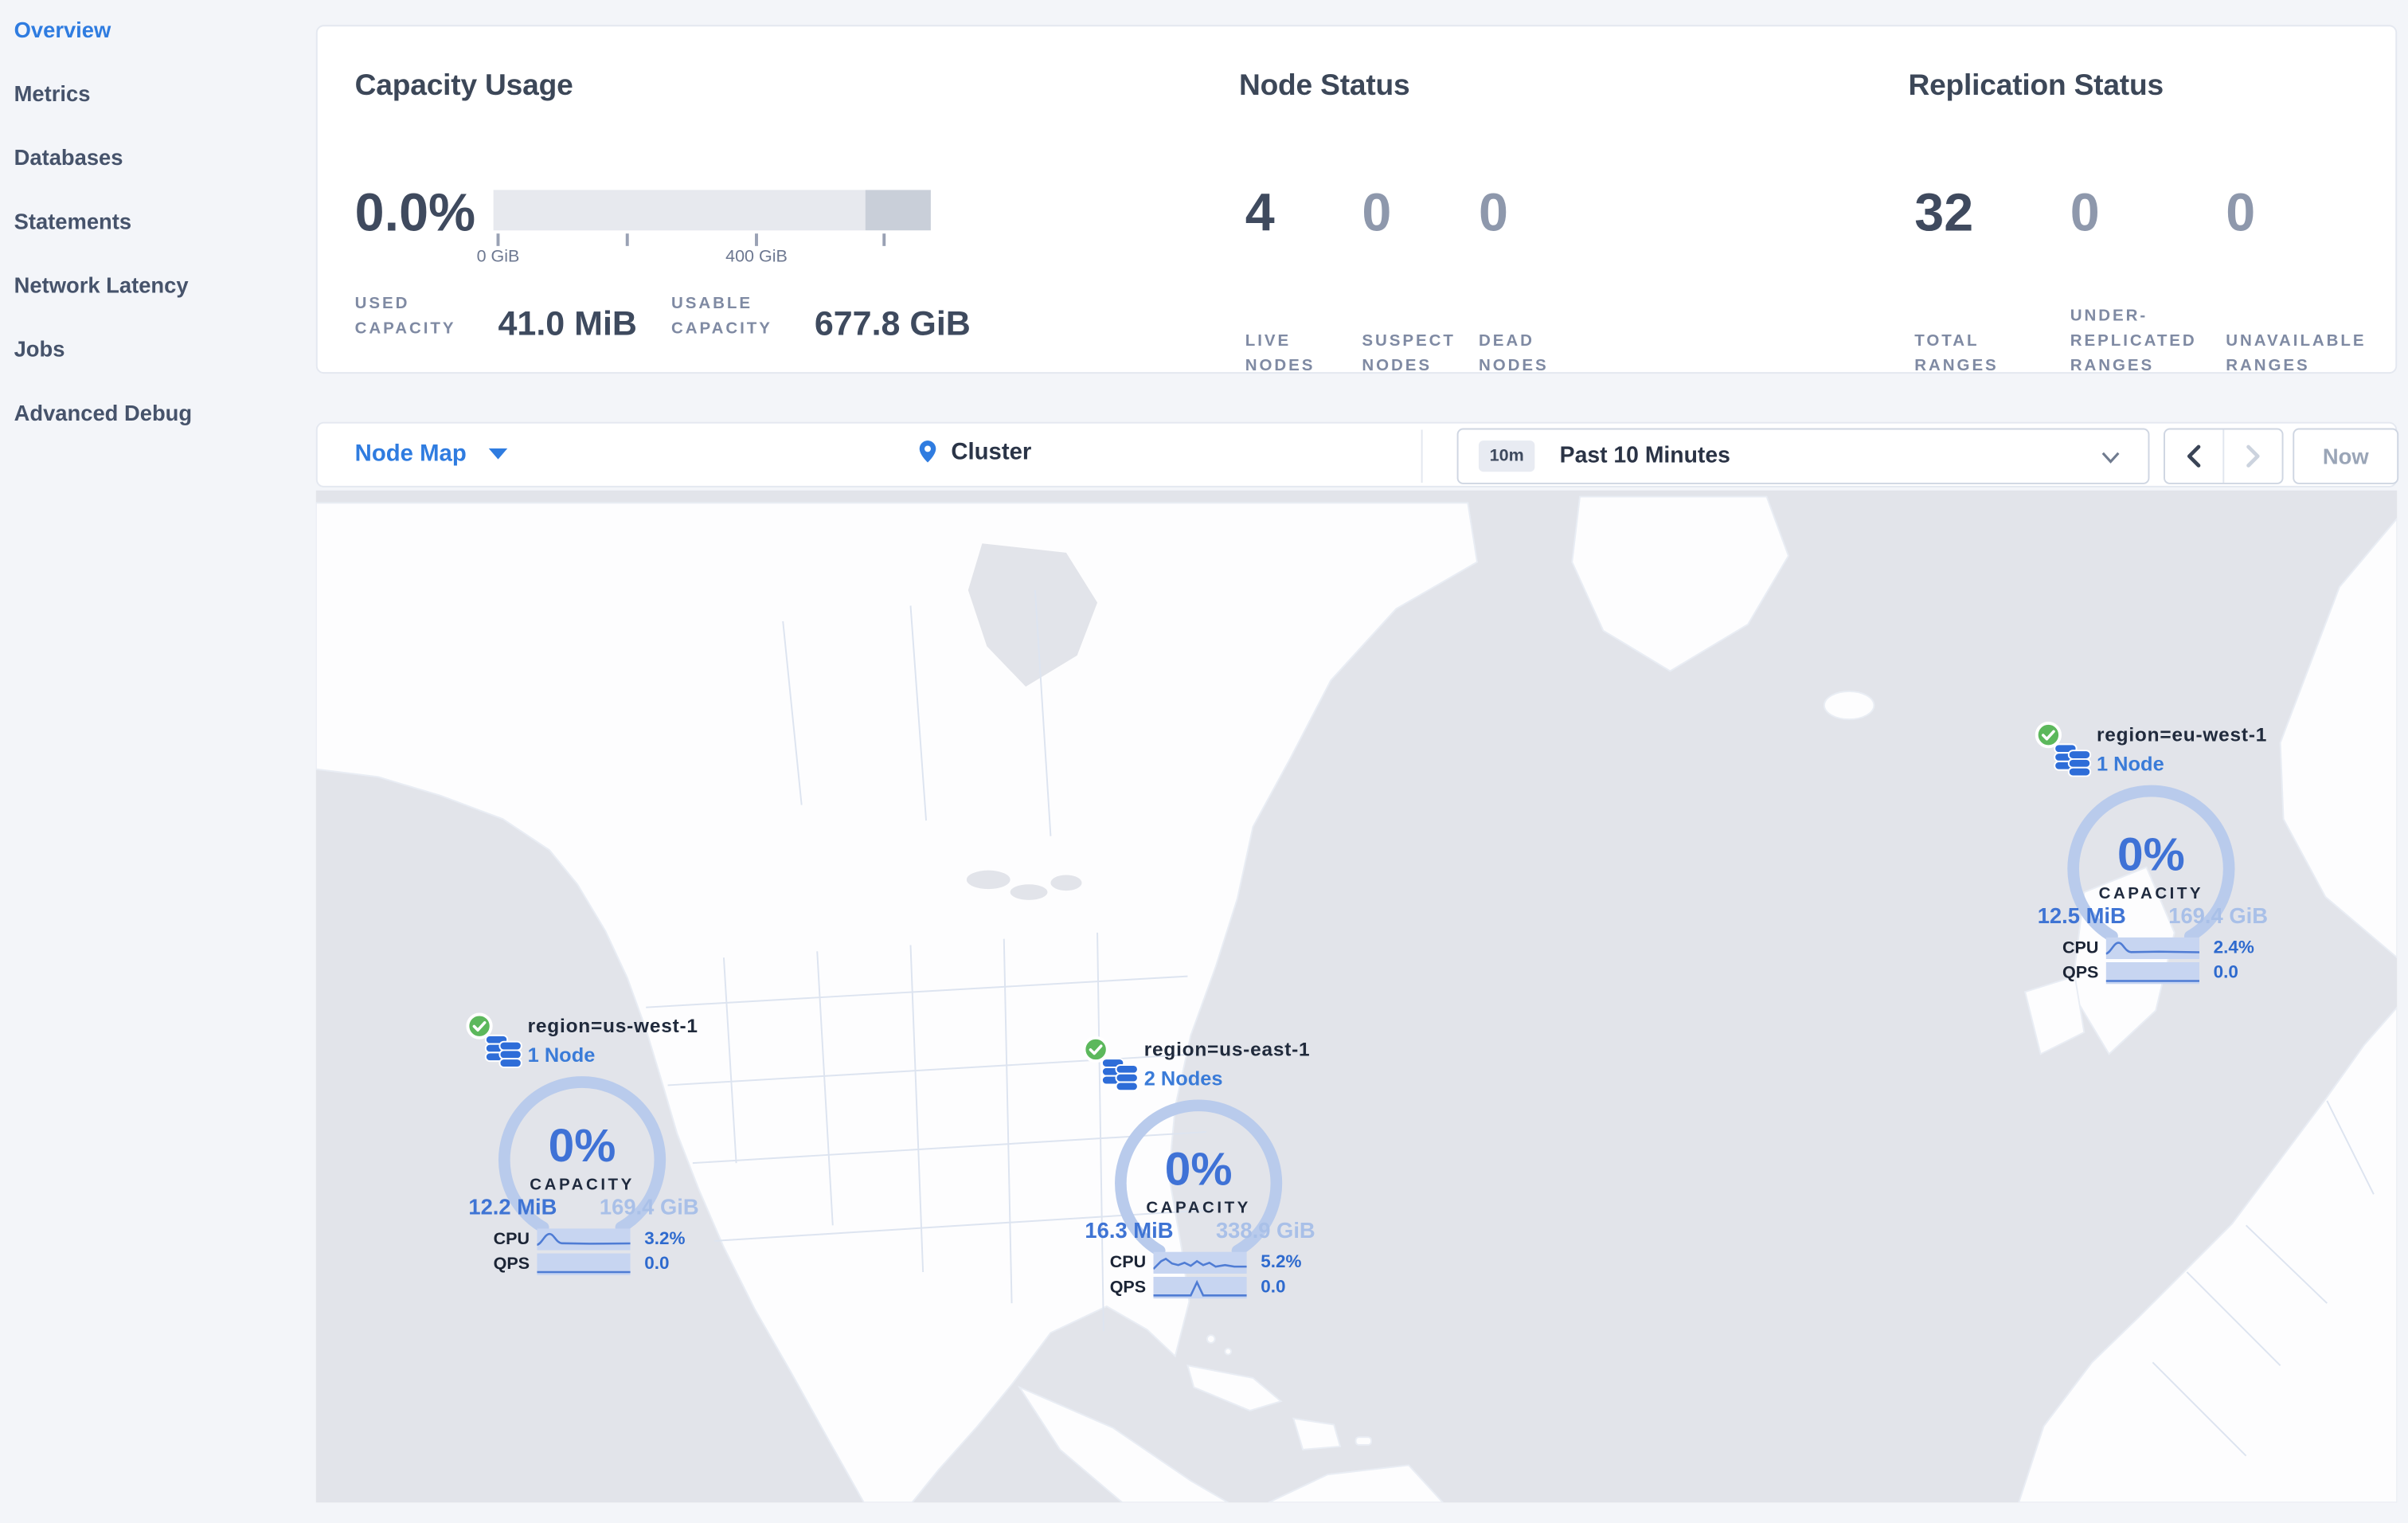 This screenshot has width=2408, height=1523. Describe the element at coordinates (612, 1026) in the screenshot. I see `region-name: region=us-west-1` at that location.